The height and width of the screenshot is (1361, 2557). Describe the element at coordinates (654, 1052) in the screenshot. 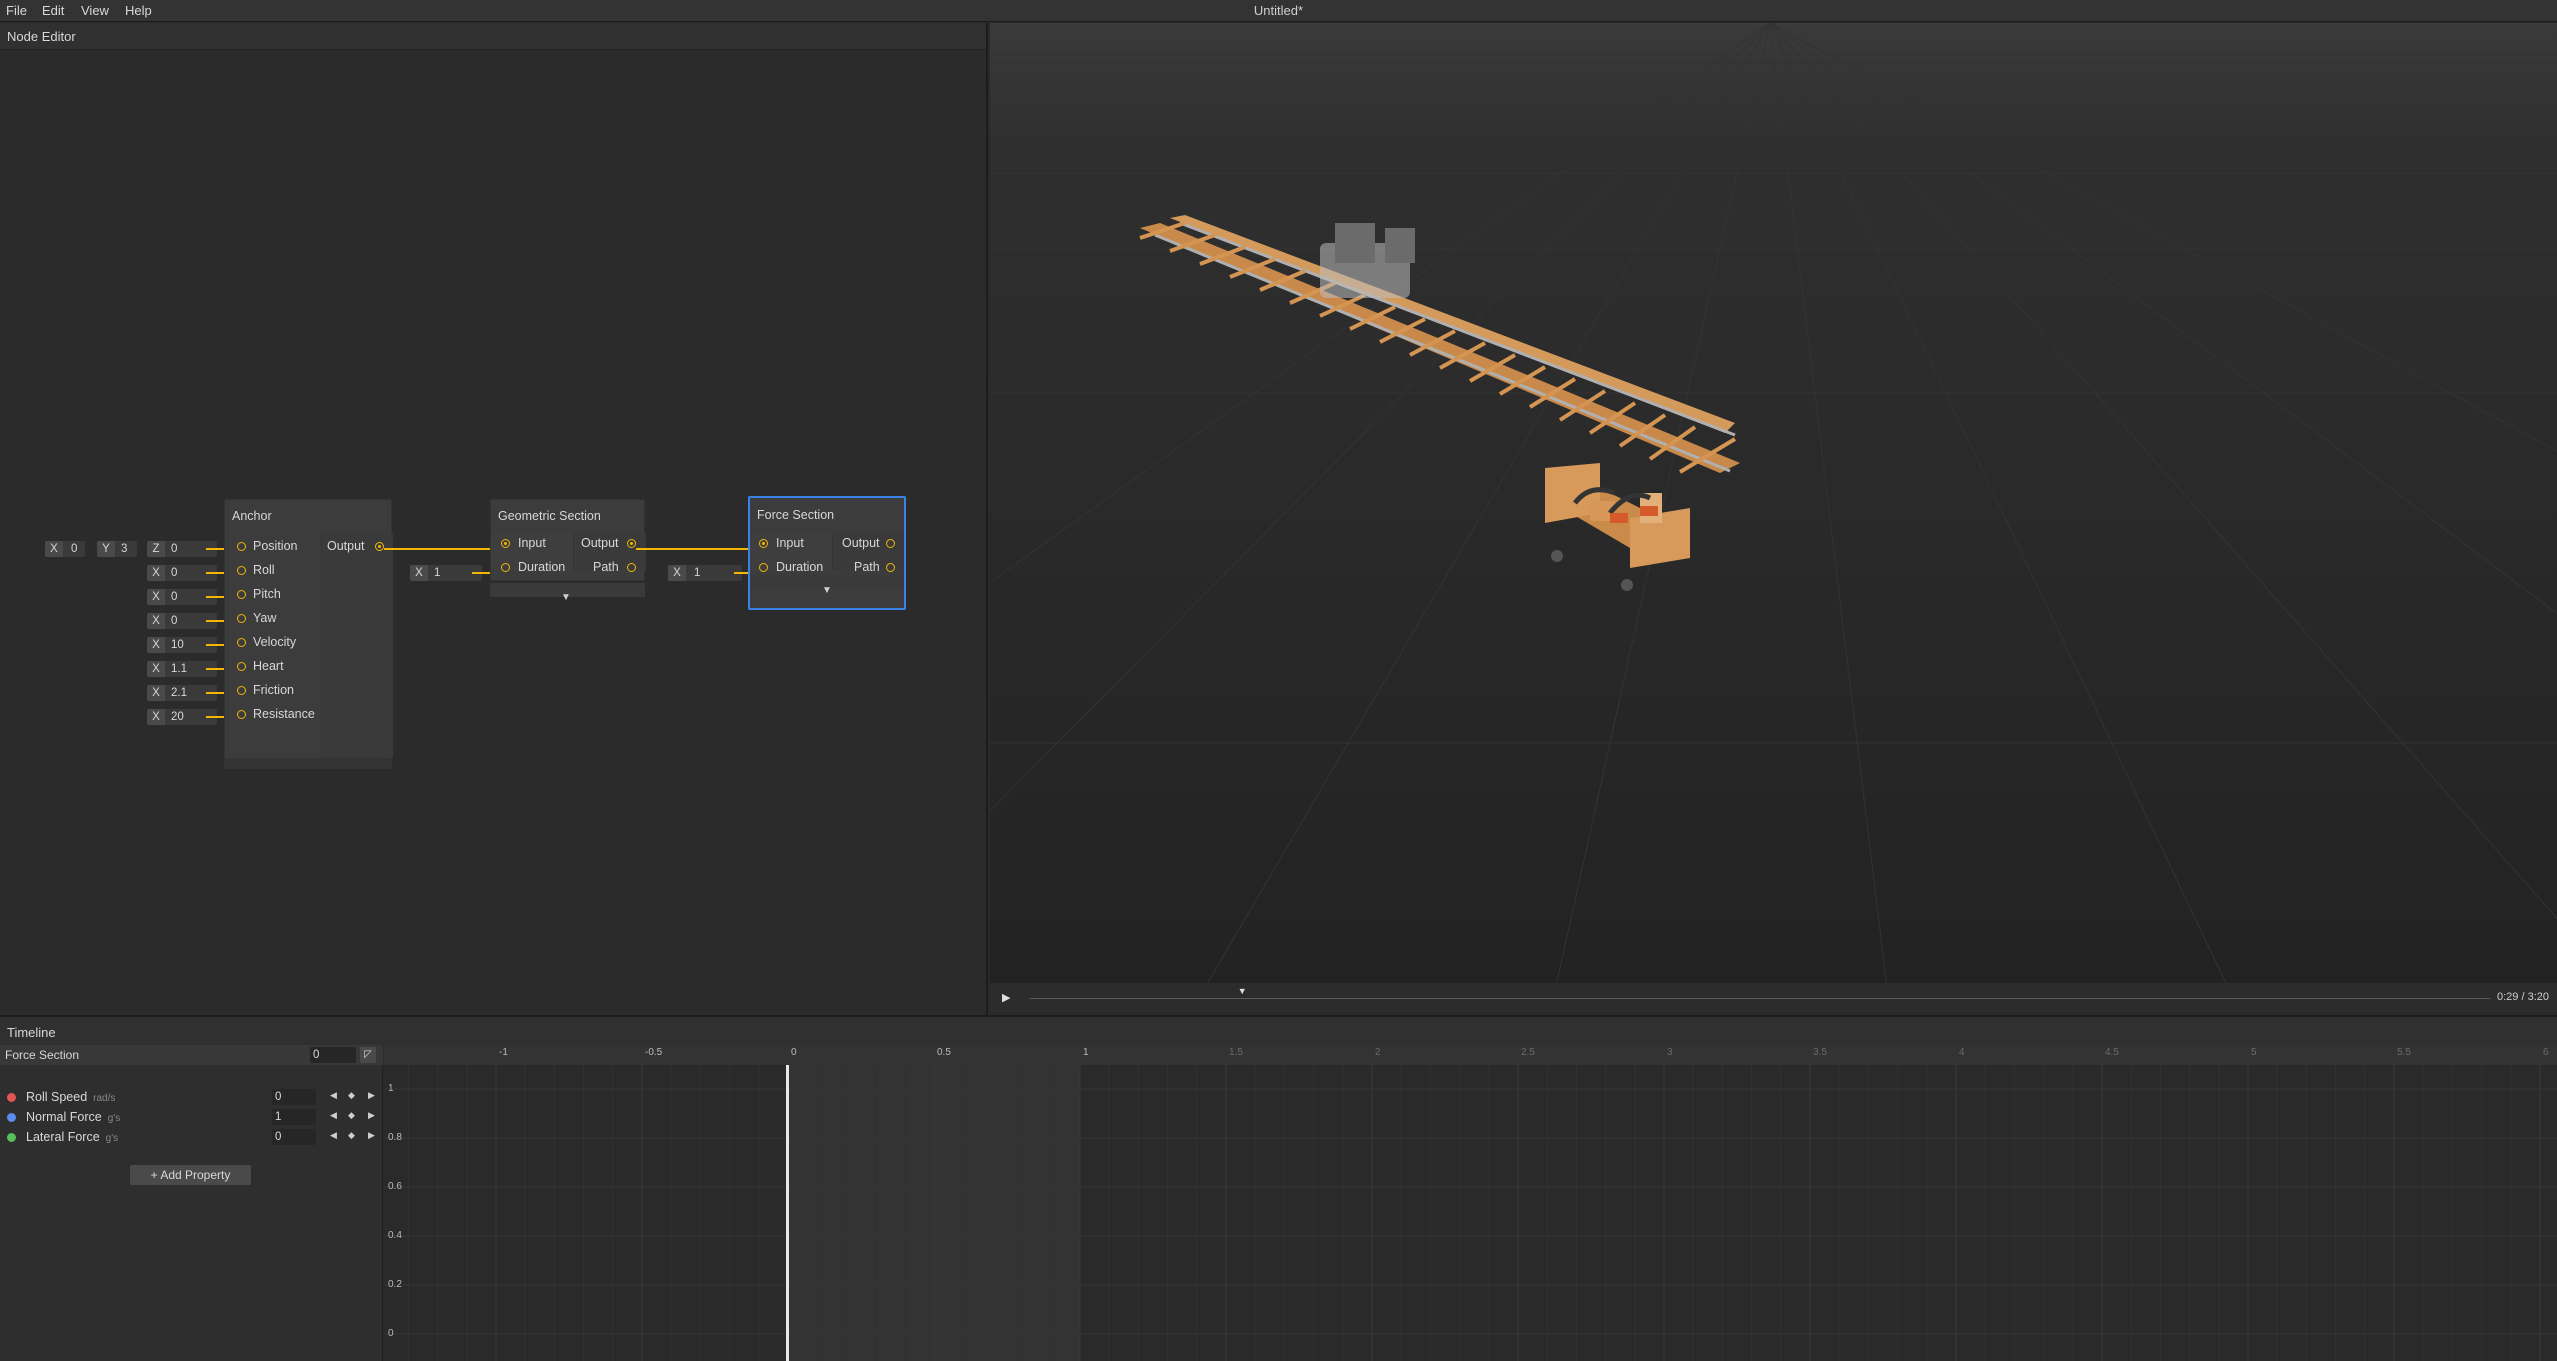

I see `ruler-label: -0.5` at that location.